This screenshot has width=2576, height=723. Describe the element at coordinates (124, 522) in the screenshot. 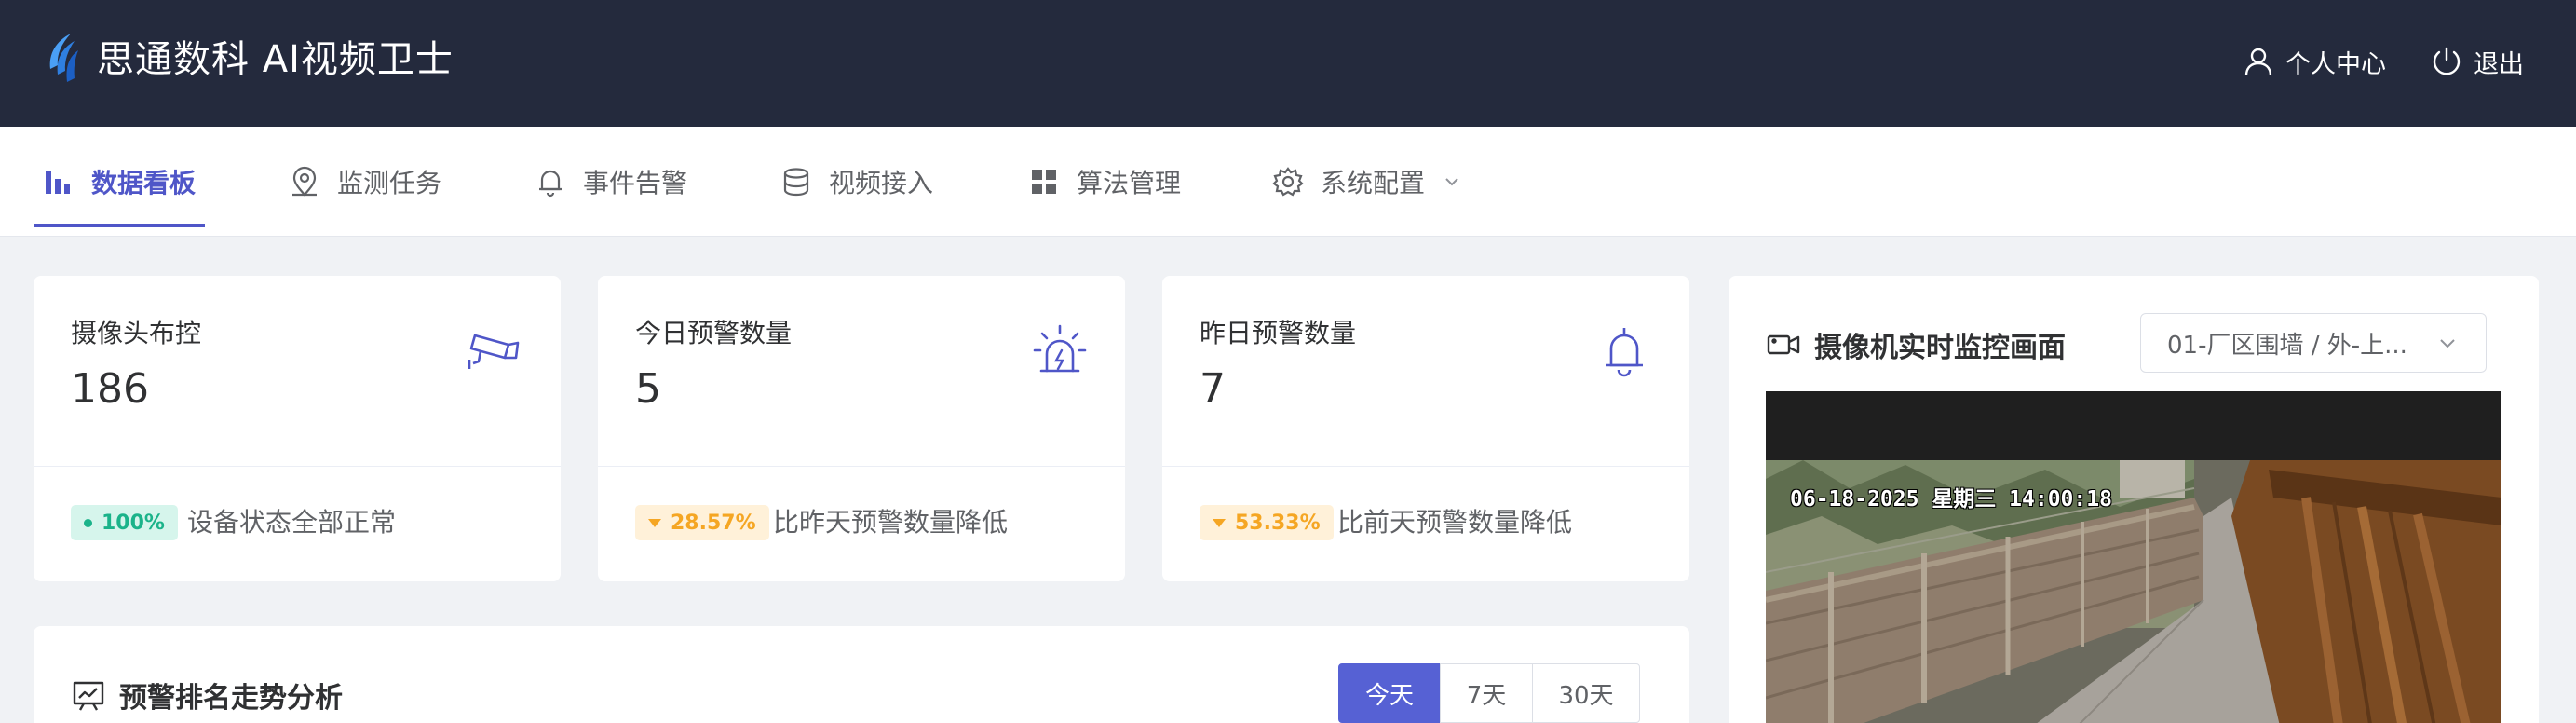

I see `status-badge: 100%` at that location.